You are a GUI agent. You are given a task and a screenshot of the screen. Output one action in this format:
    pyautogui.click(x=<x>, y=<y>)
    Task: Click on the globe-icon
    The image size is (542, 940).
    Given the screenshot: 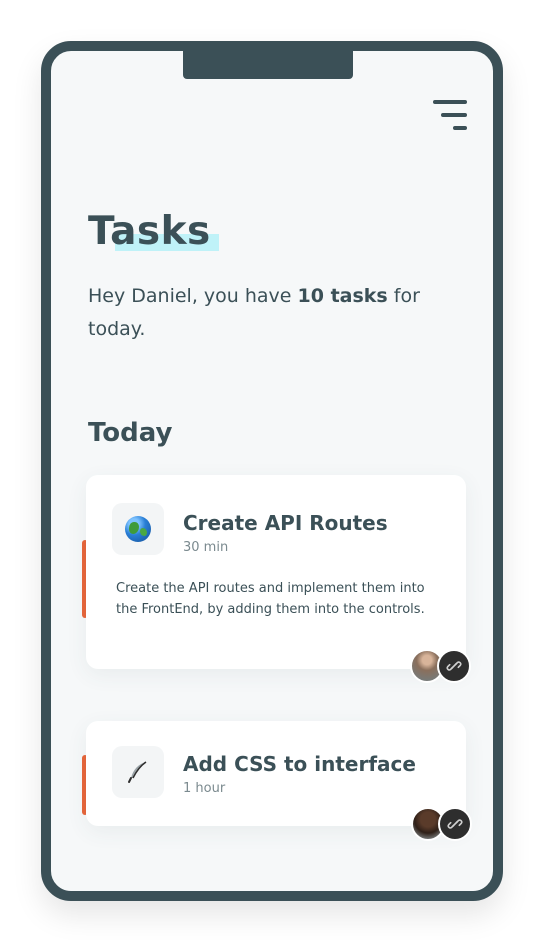 What is the action you would take?
    pyautogui.click(x=138, y=529)
    